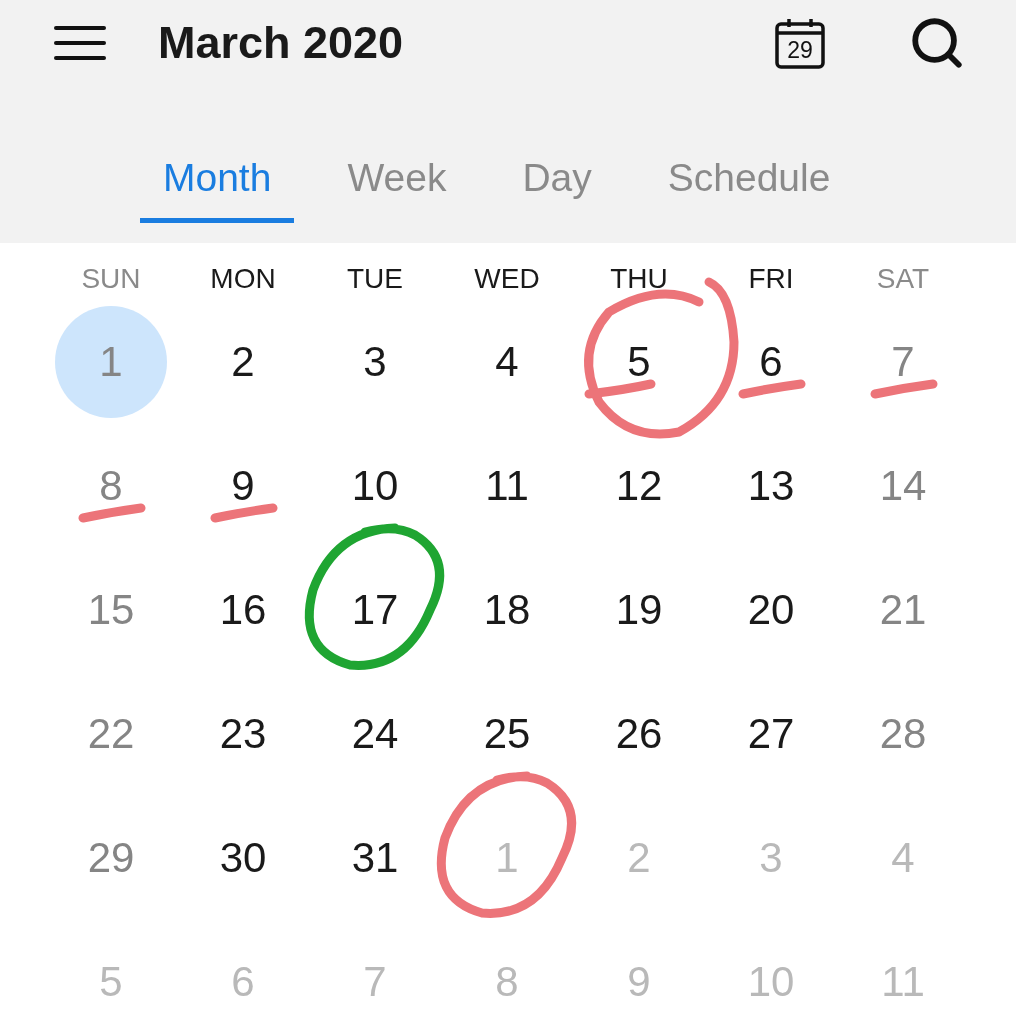  I want to click on date-cell: 25, so click(507, 734).